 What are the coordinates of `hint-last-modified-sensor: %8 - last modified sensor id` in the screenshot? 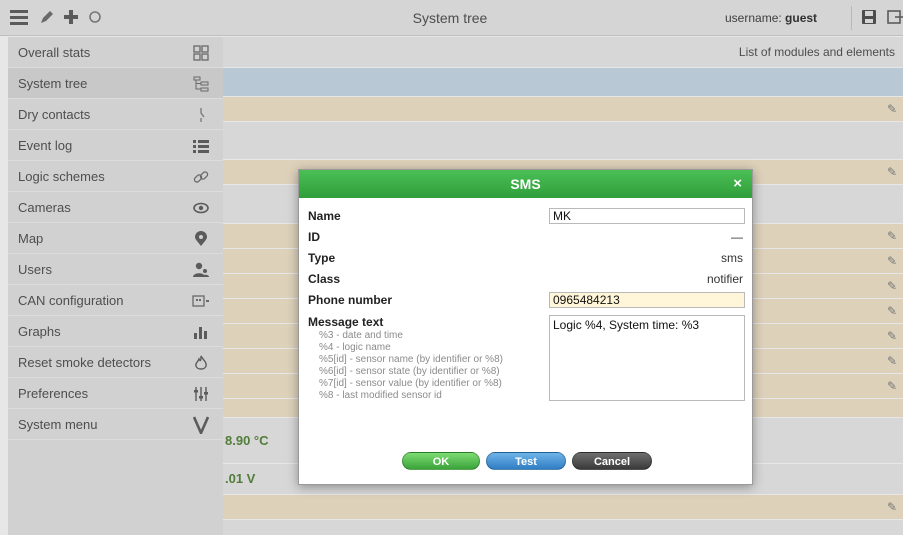 It's located at (380, 395).